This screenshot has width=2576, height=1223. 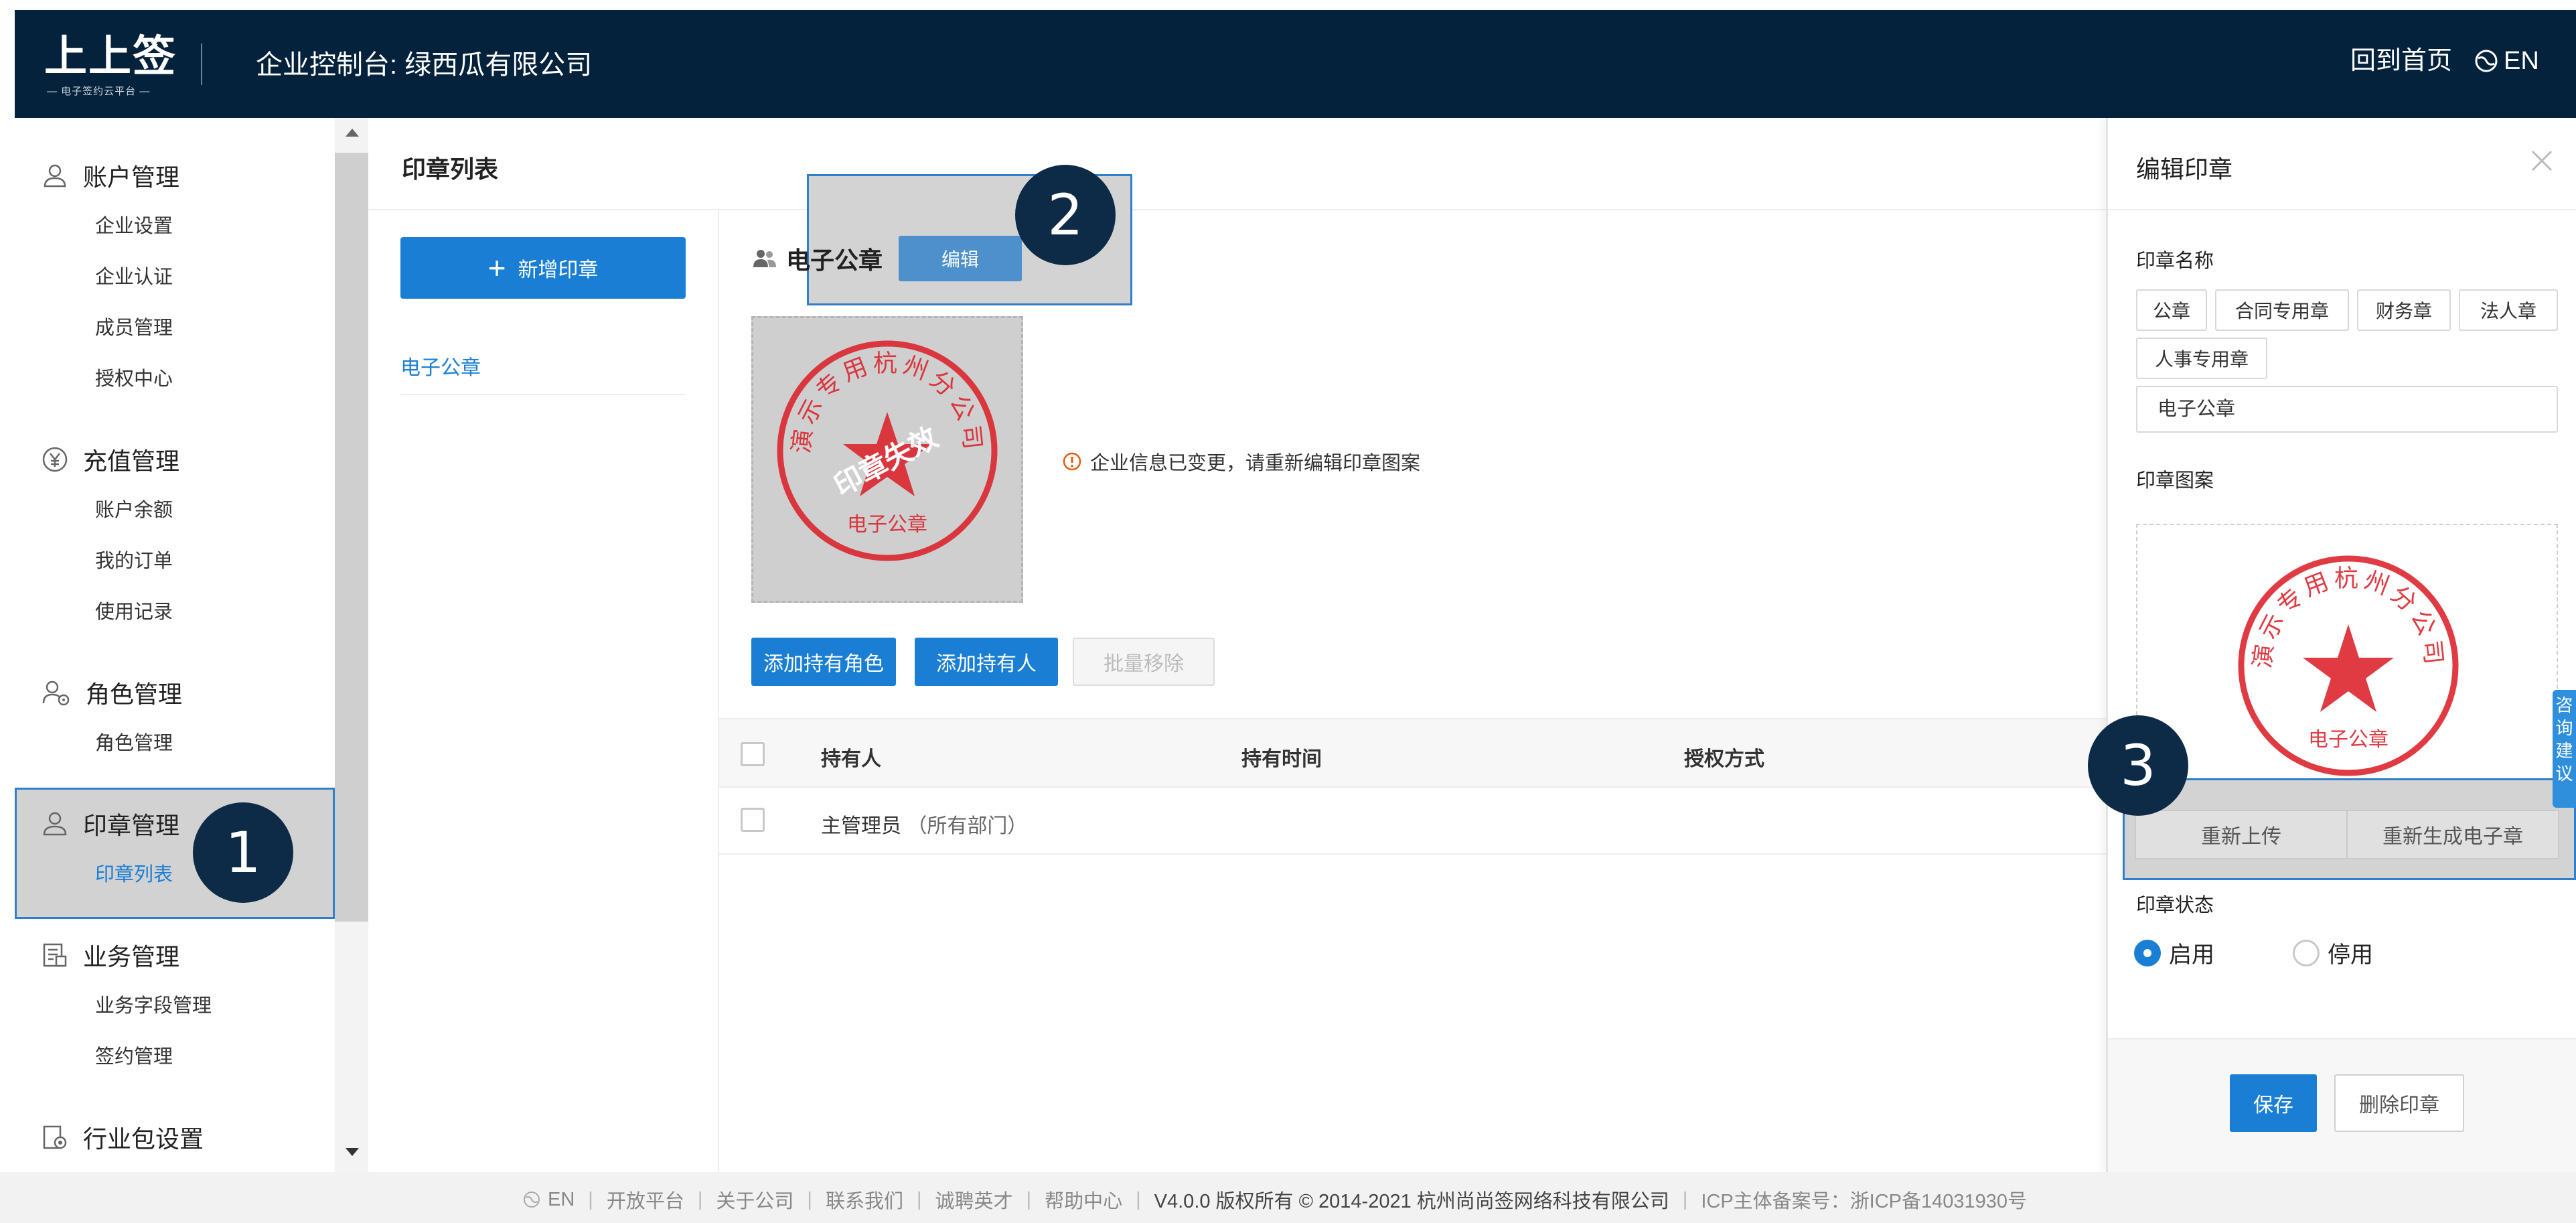 I want to click on sidebar-group-label: 充值管理, so click(x=131, y=461).